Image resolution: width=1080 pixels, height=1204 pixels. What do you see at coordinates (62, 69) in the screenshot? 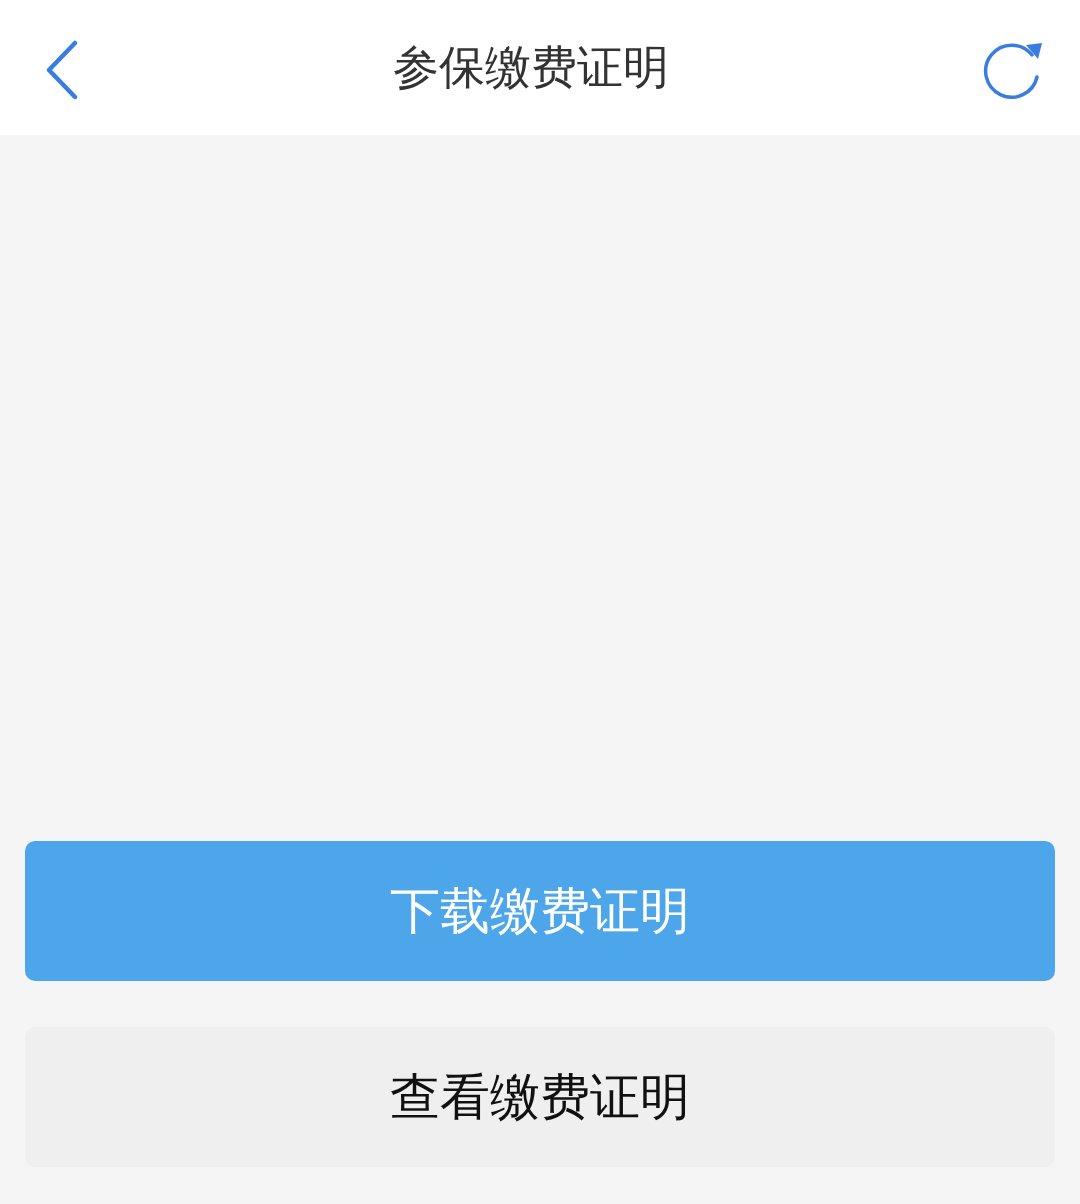
I see `back-icon` at bounding box center [62, 69].